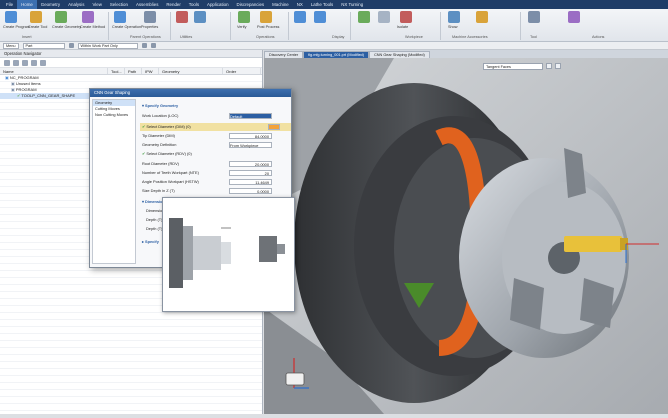  What do you see at coordinates (200, 17) in the screenshot?
I see `mfg-objects-icon` at bounding box center [200, 17].